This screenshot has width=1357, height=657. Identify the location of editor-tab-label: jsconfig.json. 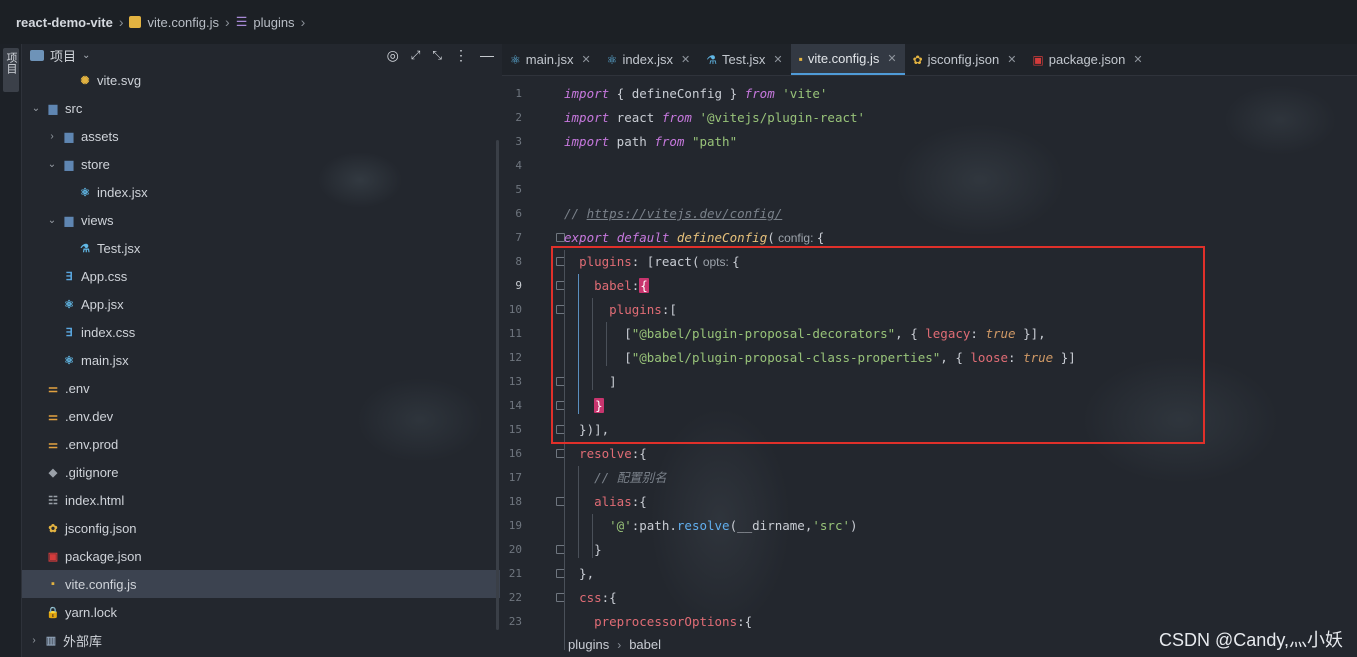
(963, 59).